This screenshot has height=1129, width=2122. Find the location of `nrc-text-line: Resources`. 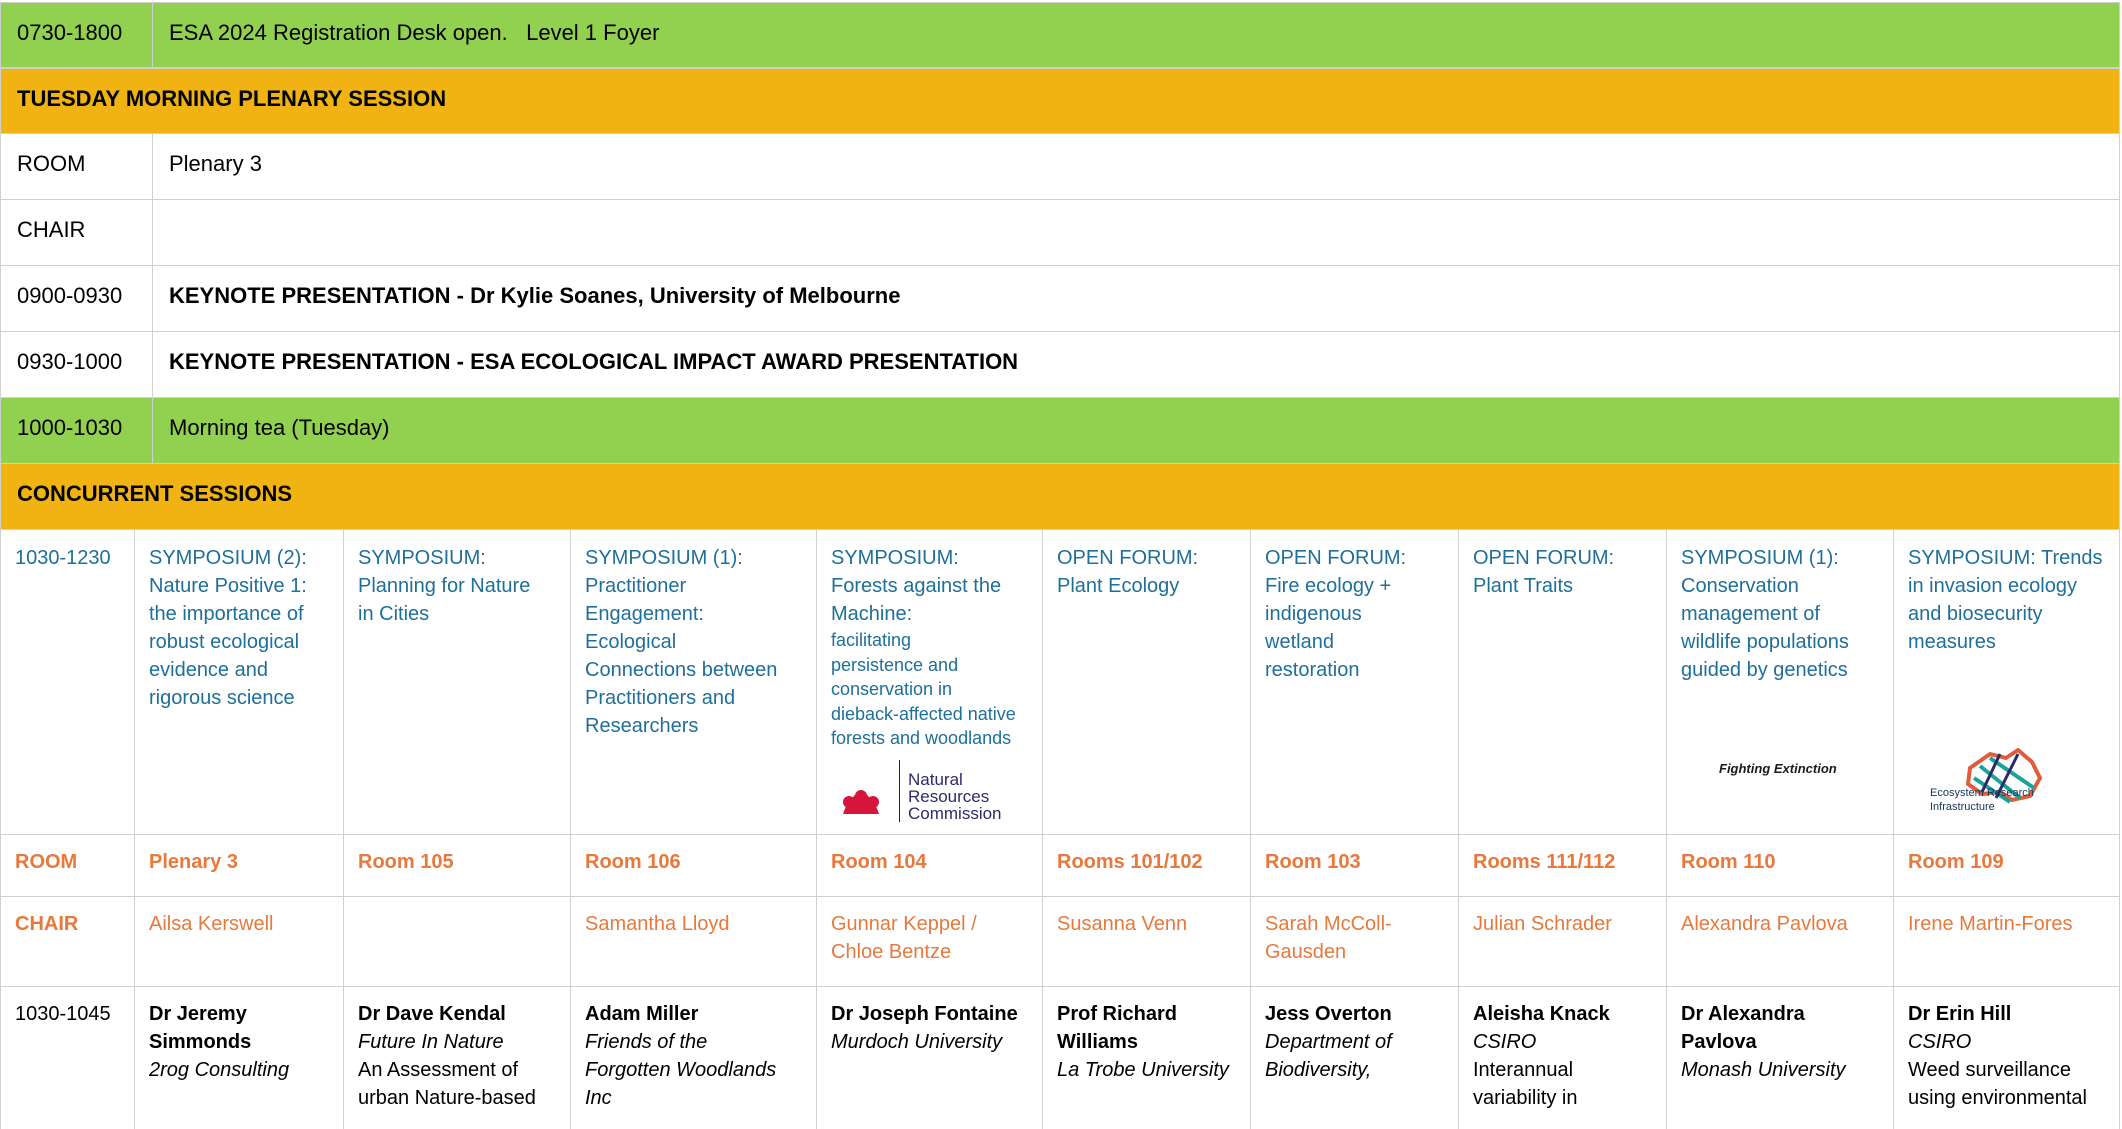

nrc-text-line: Resources is located at coordinates (949, 796).